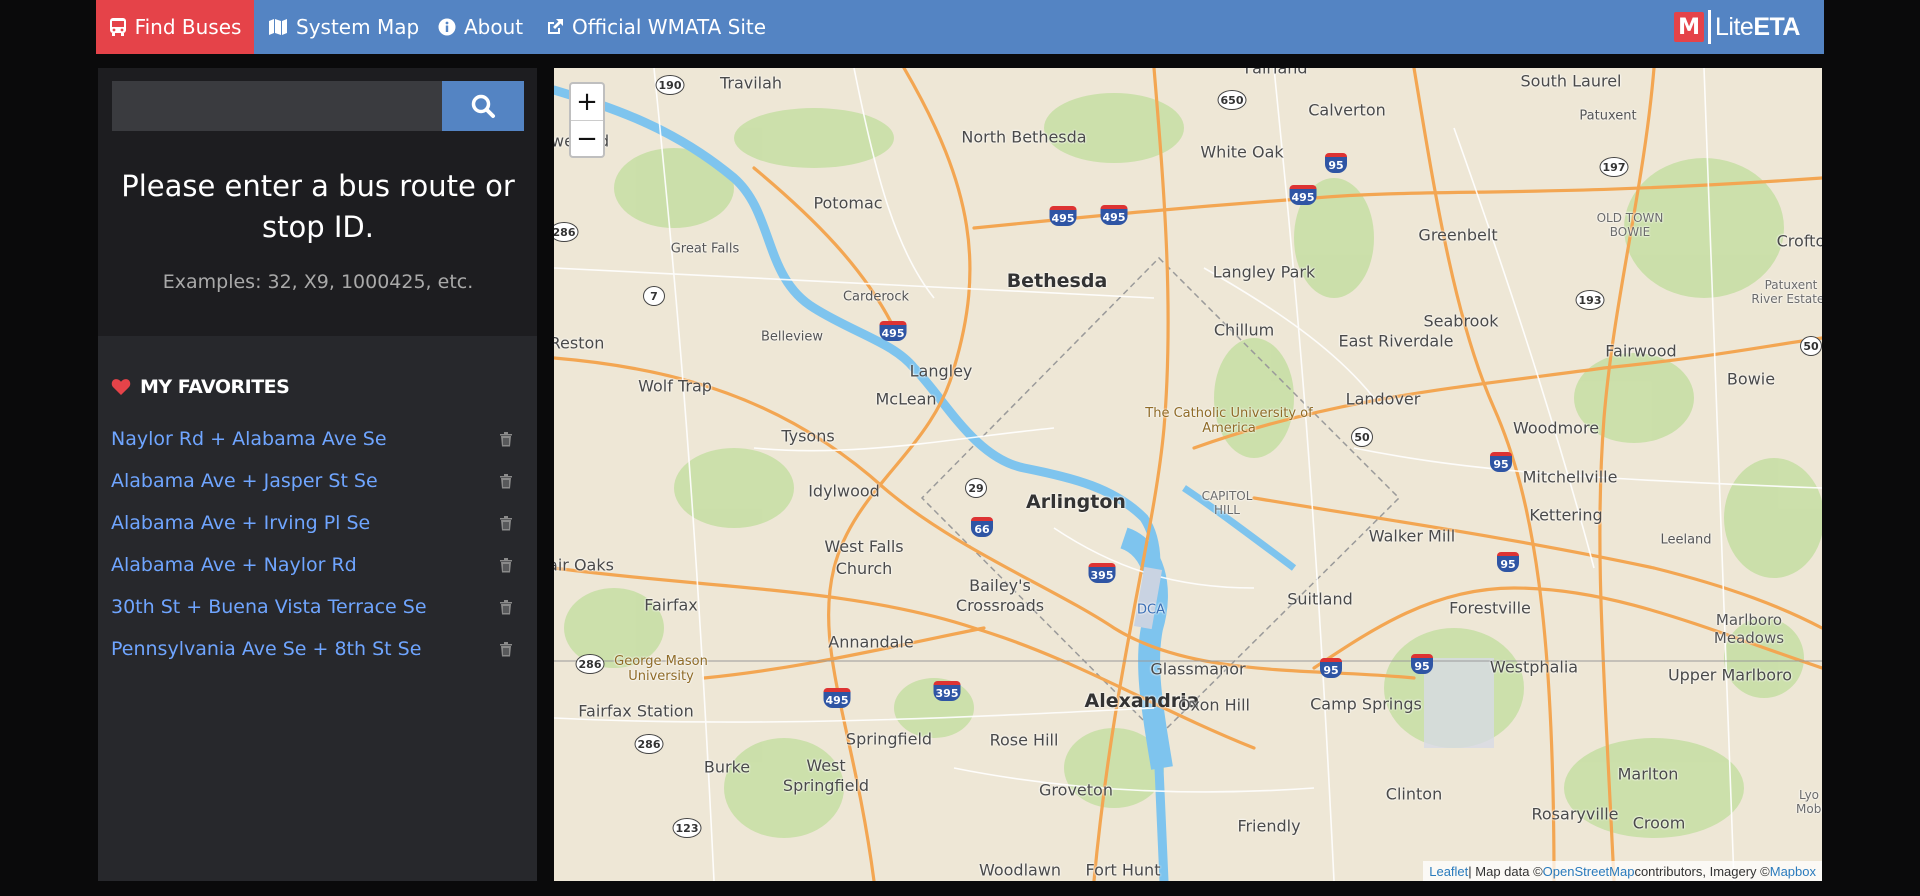 Image resolution: width=1920 pixels, height=896 pixels. What do you see at coordinates (234, 565) in the screenshot?
I see `favorite-link: Alabama Ave + Naylor Rd` at bounding box center [234, 565].